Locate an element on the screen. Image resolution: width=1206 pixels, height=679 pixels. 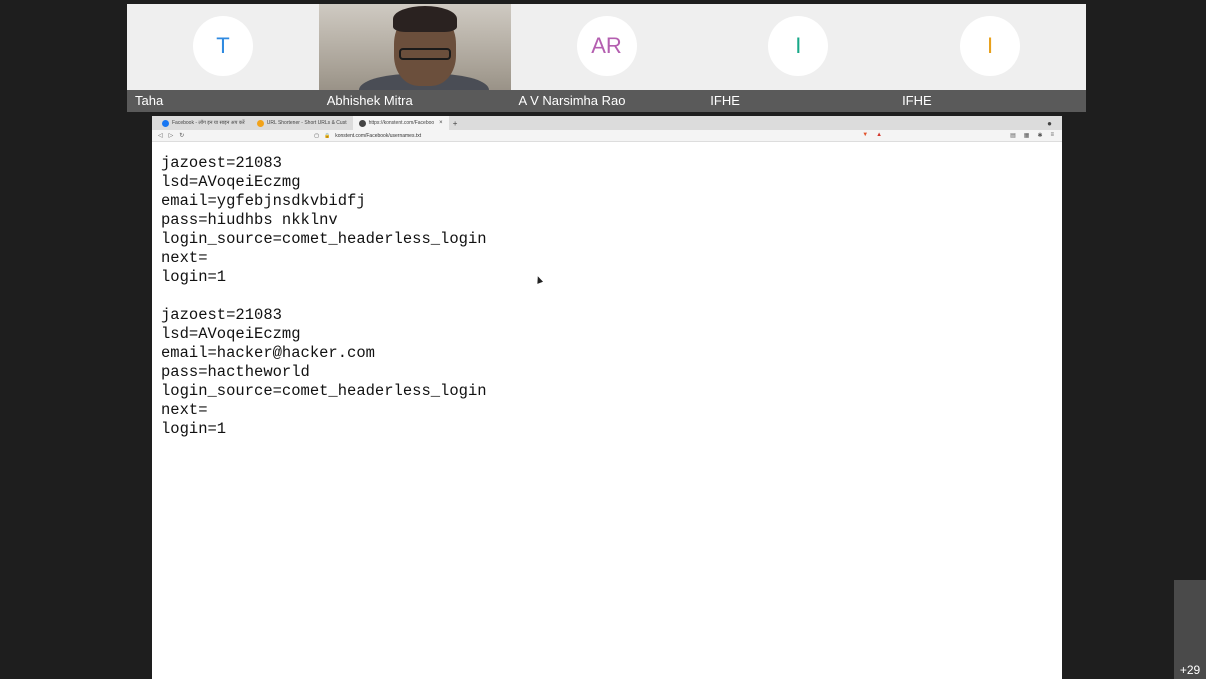
facebook-icon is located at coordinates (165, 123).